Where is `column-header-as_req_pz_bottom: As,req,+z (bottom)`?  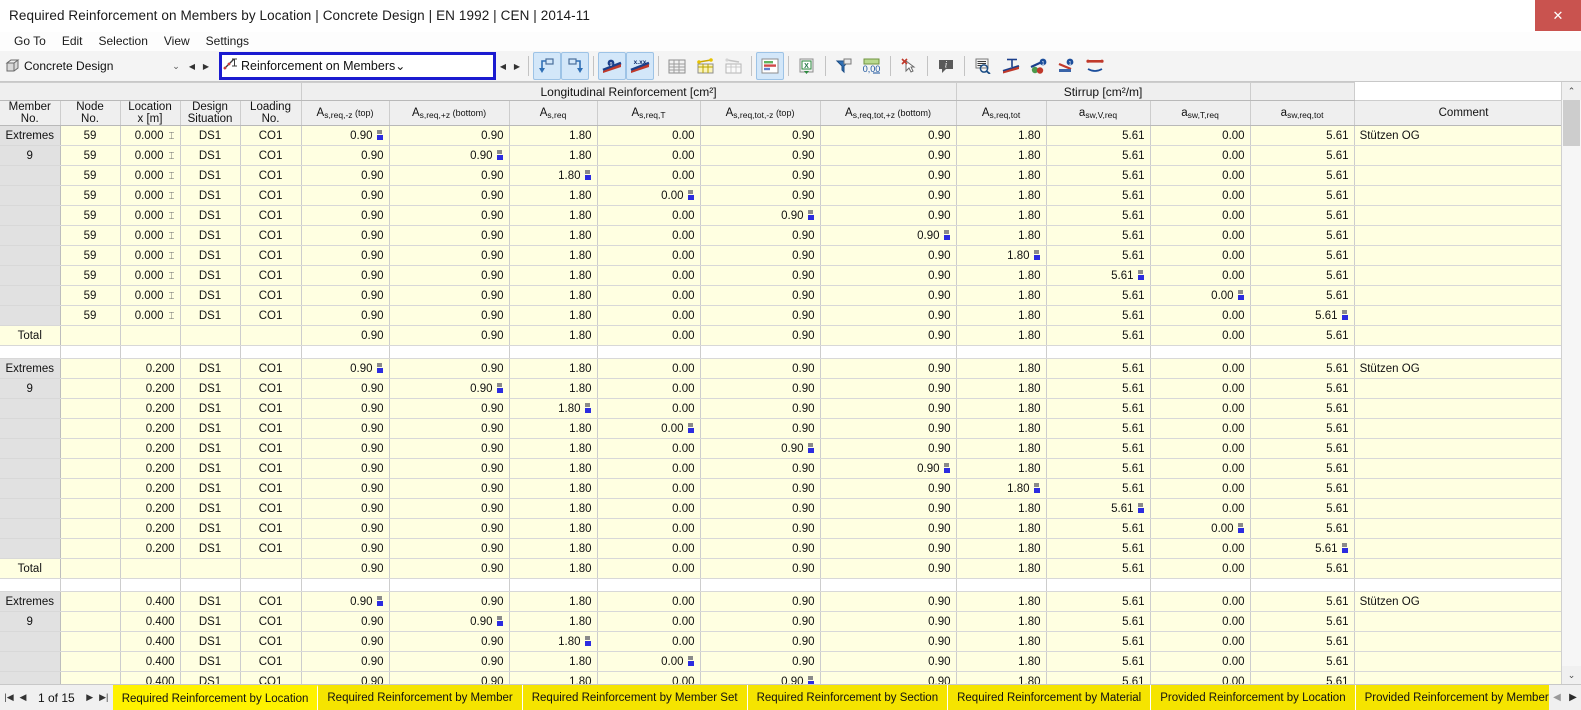
column-header-as_req_pz_bottom: As,req,+z (bottom) is located at coordinates (449, 113).